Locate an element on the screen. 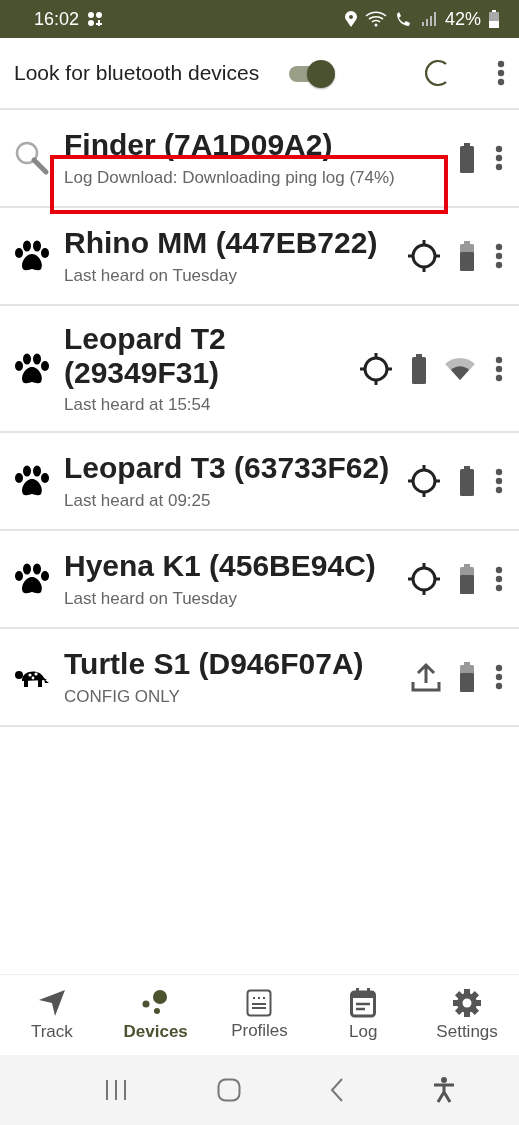  magnifier-icon is located at coordinates (32, 158).